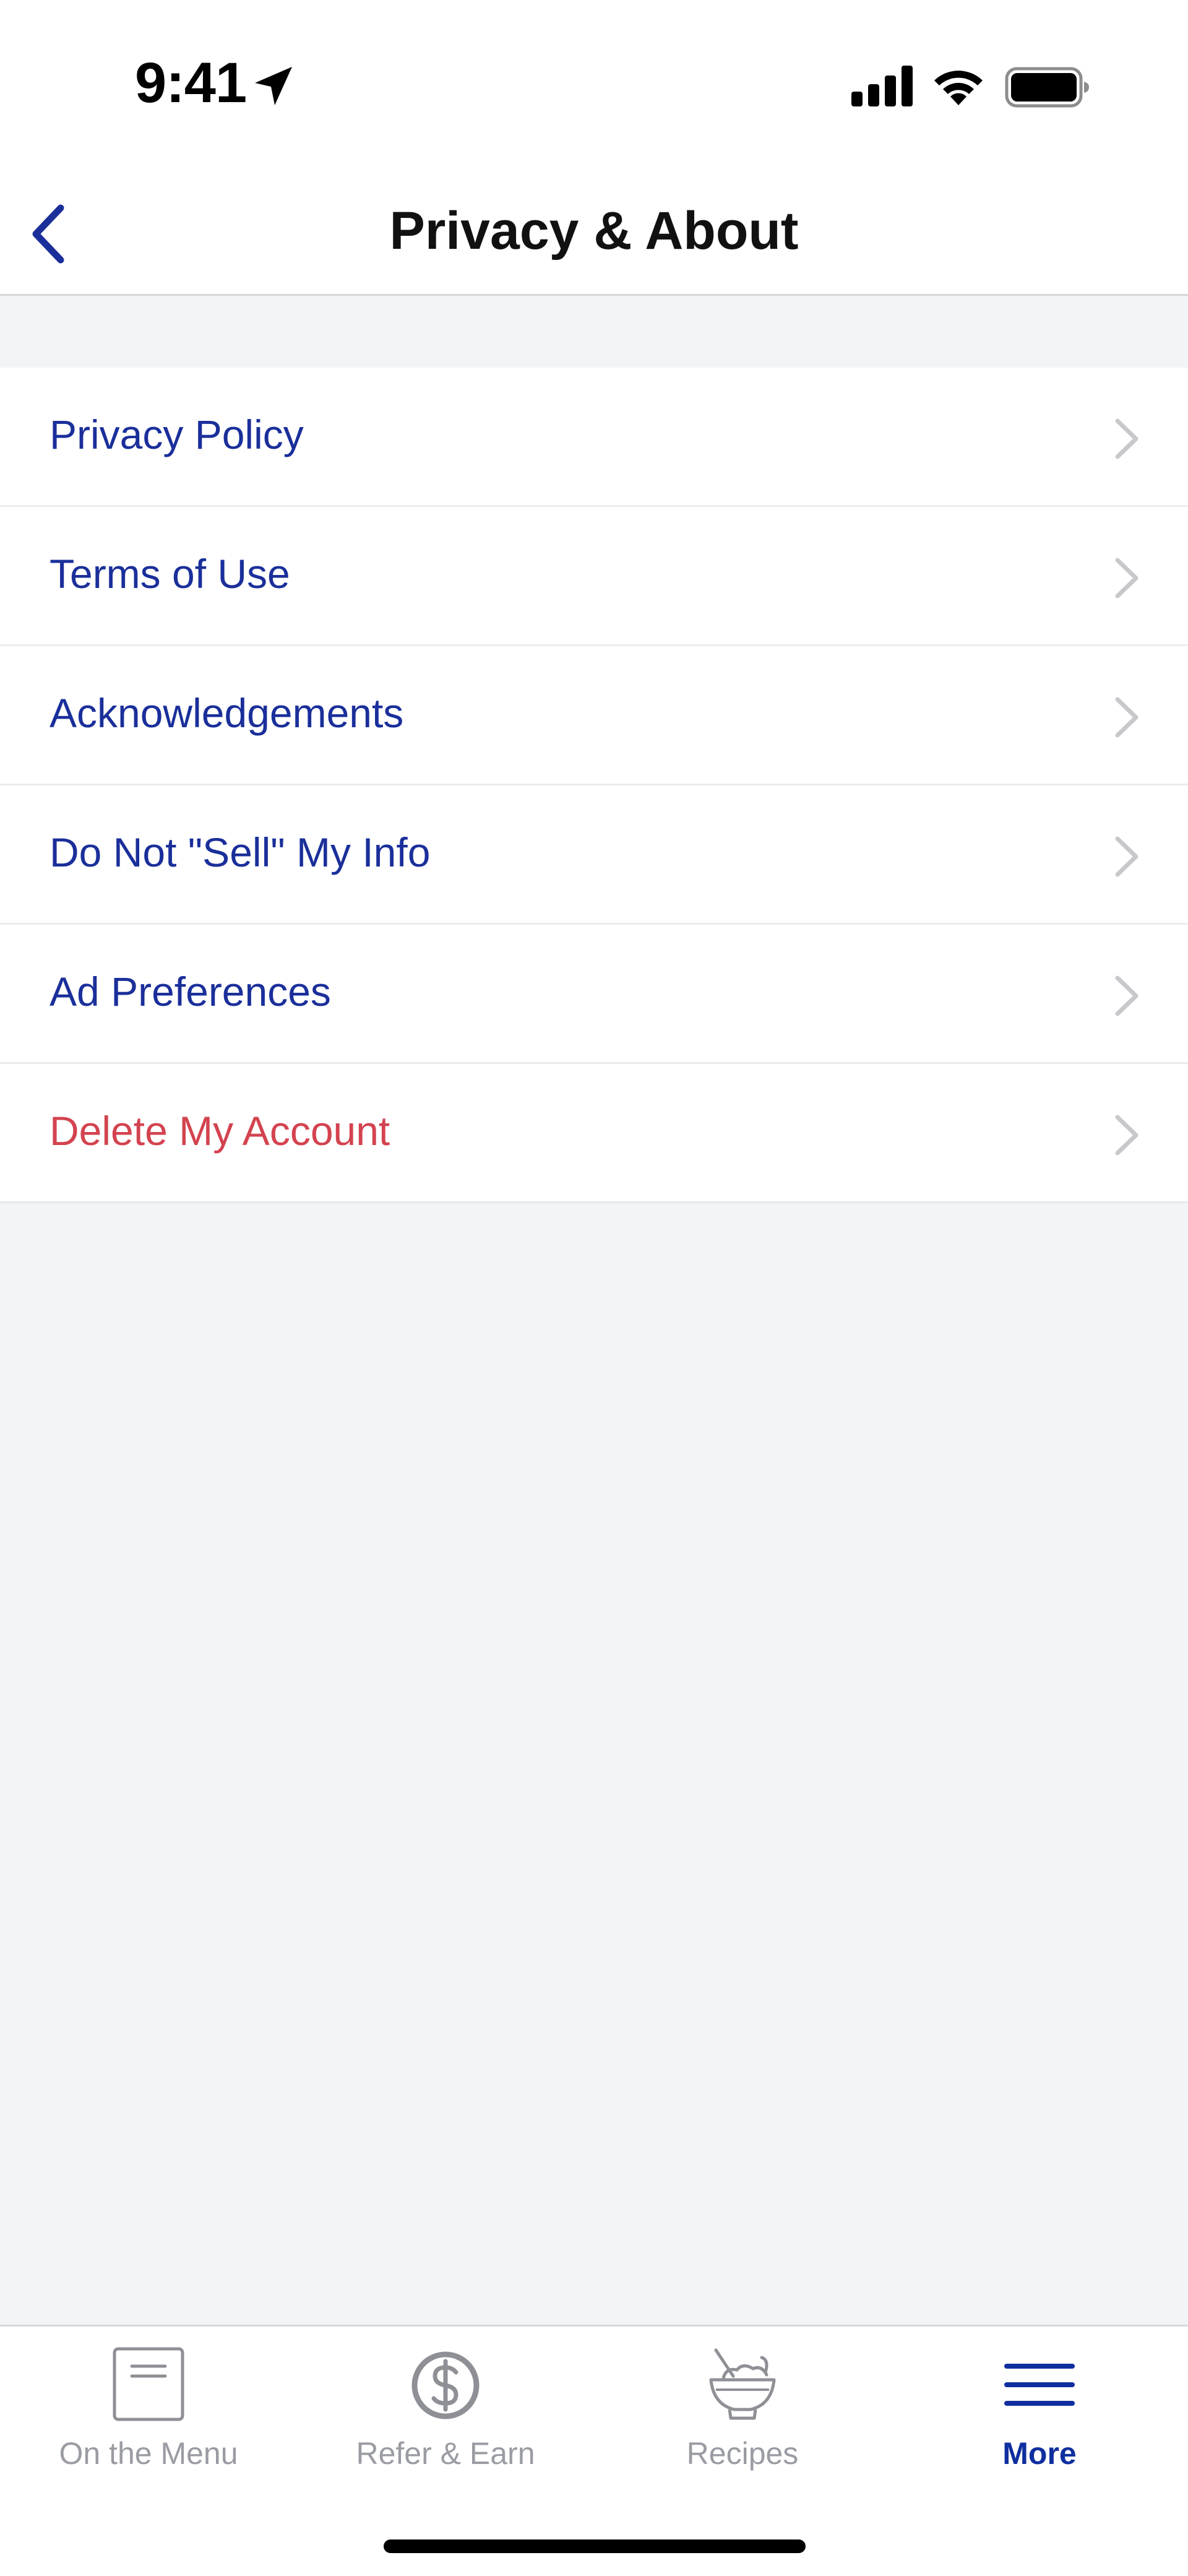 Image resolution: width=1188 pixels, height=2576 pixels. What do you see at coordinates (1039, 2407) in the screenshot?
I see `tab-more: More` at bounding box center [1039, 2407].